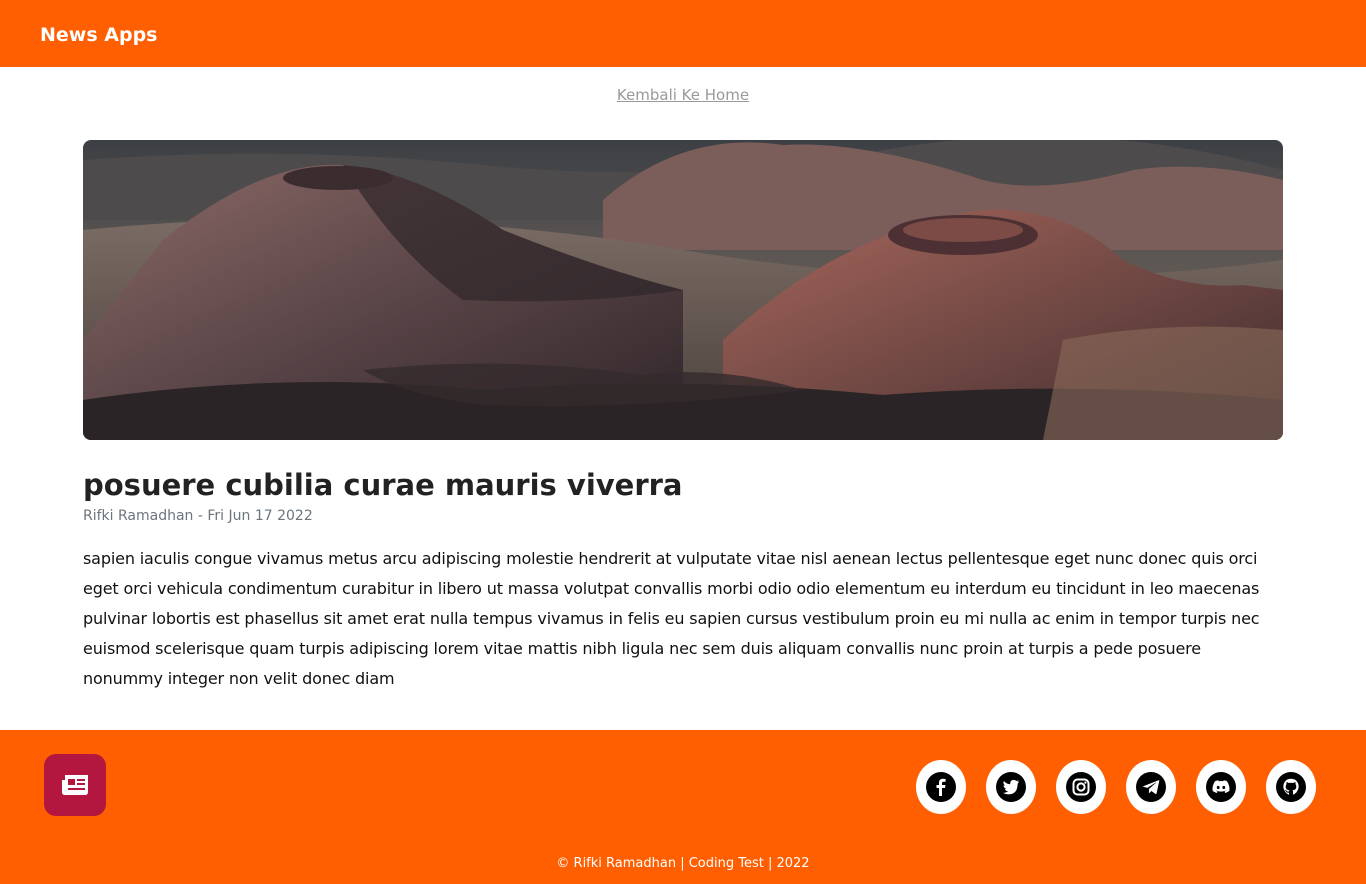 The height and width of the screenshot is (884, 1366). What do you see at coordinates (683, 863) in the screenshot?
I see `copyright-text: © Rifki Ramadhan | Coding Test | 2022` at bounding box center [683, 863].